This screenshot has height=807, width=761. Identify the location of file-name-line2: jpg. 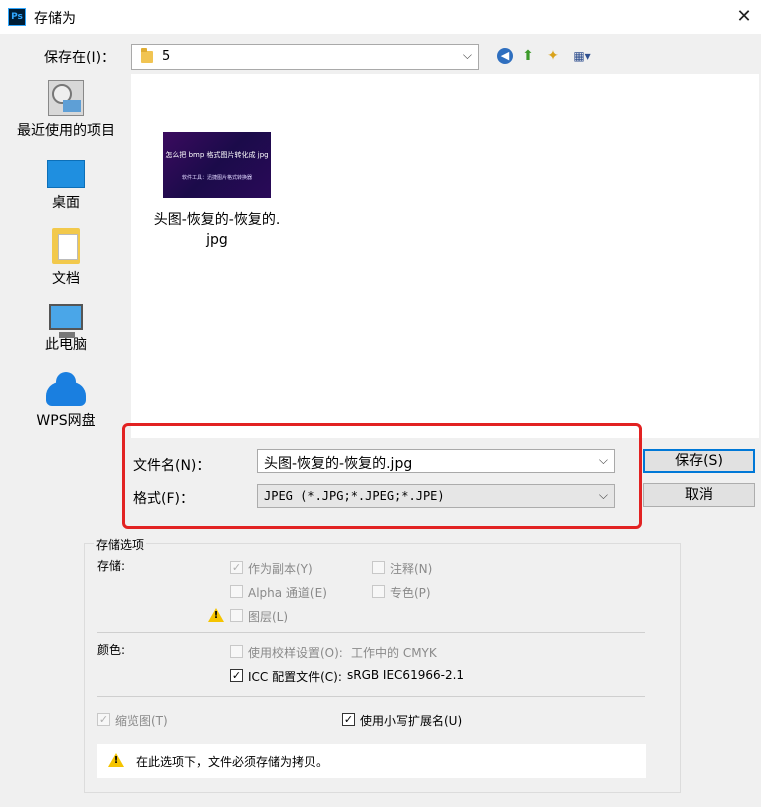
(217, 240).